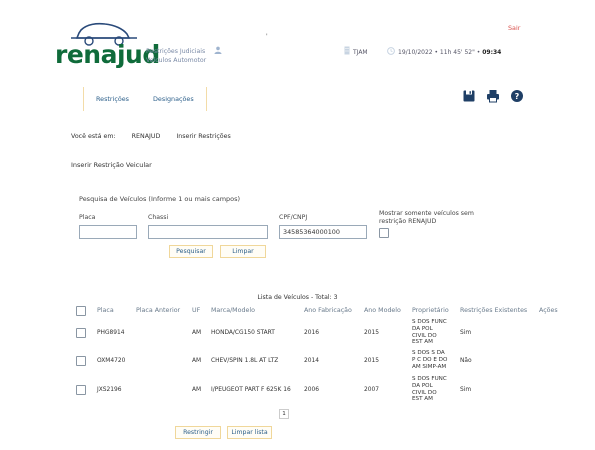  What do you see at coordinates (181, 56) in the screenshot?
I see `logo-tagline: Restrições Judiciais Veículos Automotor` at bounding box center [181, 56].